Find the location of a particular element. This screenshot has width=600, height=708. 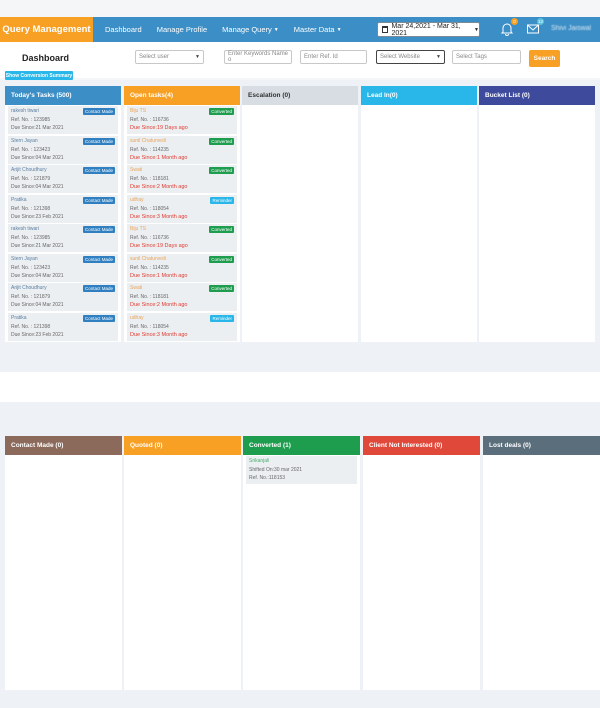

column-header: Escalation (0) is located at coordinates (300, 95).